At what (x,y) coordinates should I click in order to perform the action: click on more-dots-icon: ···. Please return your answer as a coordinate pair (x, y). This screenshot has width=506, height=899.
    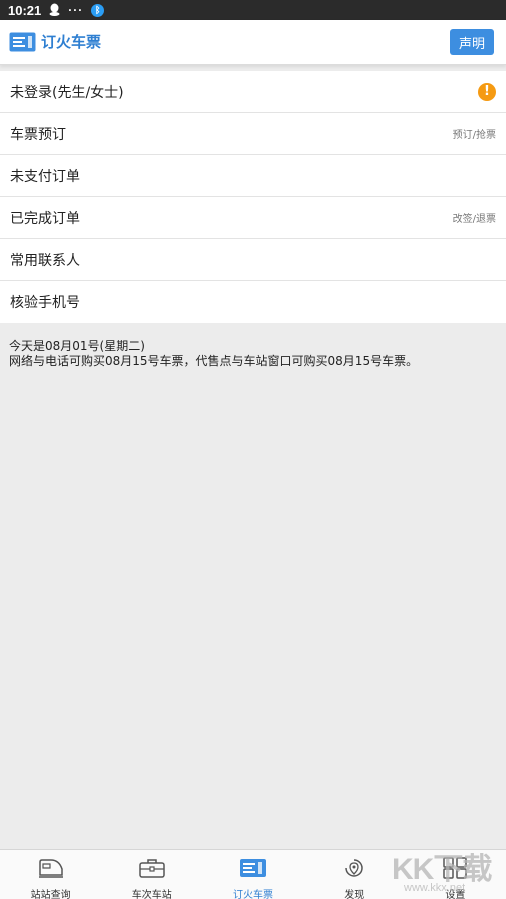
    Looking at the image, I should click on (76, 10).